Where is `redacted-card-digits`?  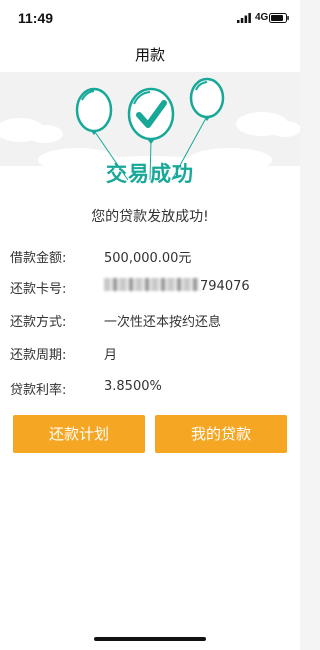
redacted-card-digits is located at coordinates (151, 284).